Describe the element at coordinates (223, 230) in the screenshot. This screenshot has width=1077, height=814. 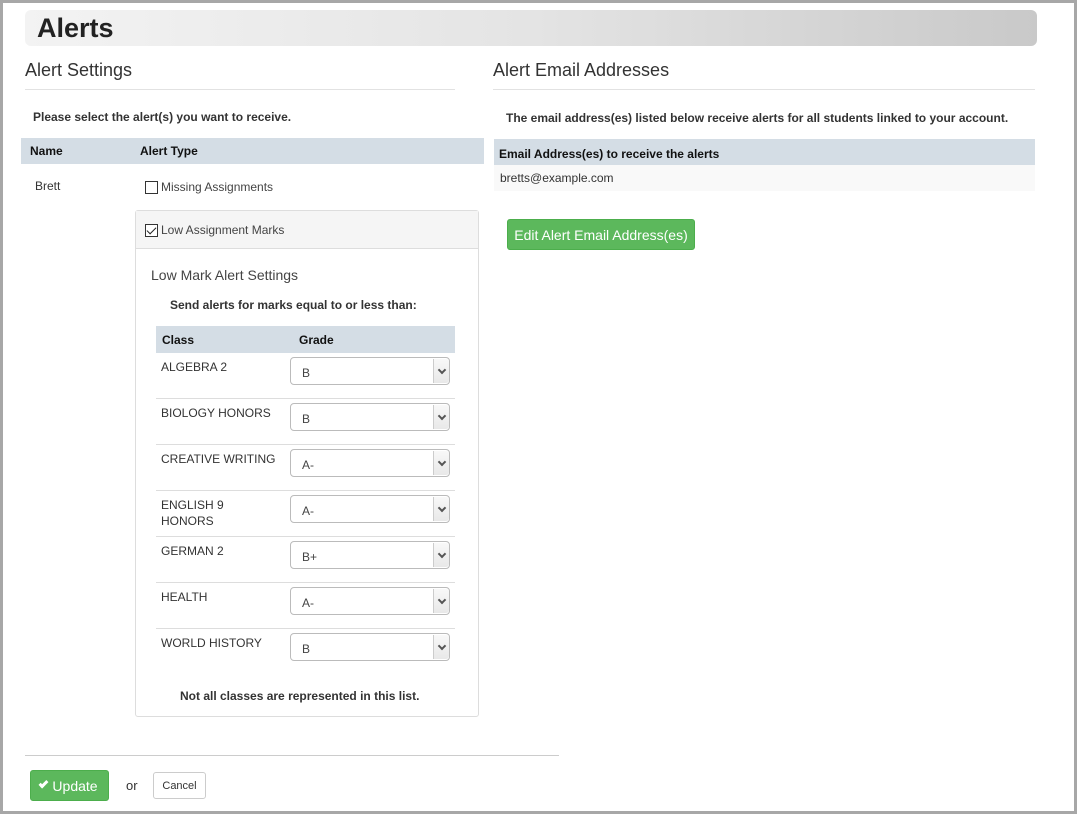
I see `low-assignment-marks-label: Low Assignment Marks` at that location.